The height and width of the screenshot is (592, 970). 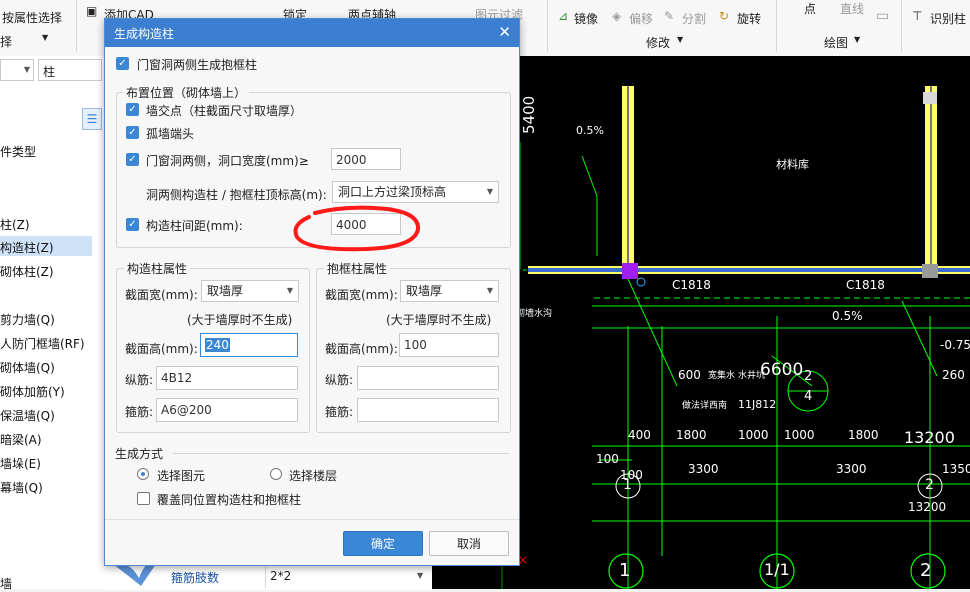 What do you see at coordinates (757, 404) in the screenshot?
I see `reference-code: 11J812` at bounding box center [757, 404].